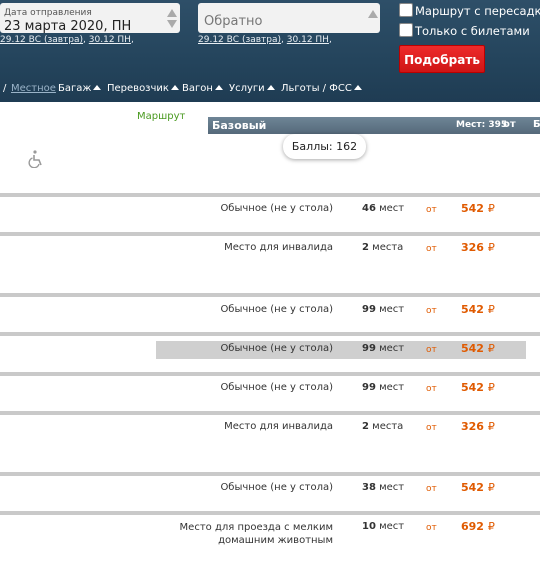  Describe the element at coordinates (202, 88) in the screenshot. I see `filter-car: Вагон` at that location.